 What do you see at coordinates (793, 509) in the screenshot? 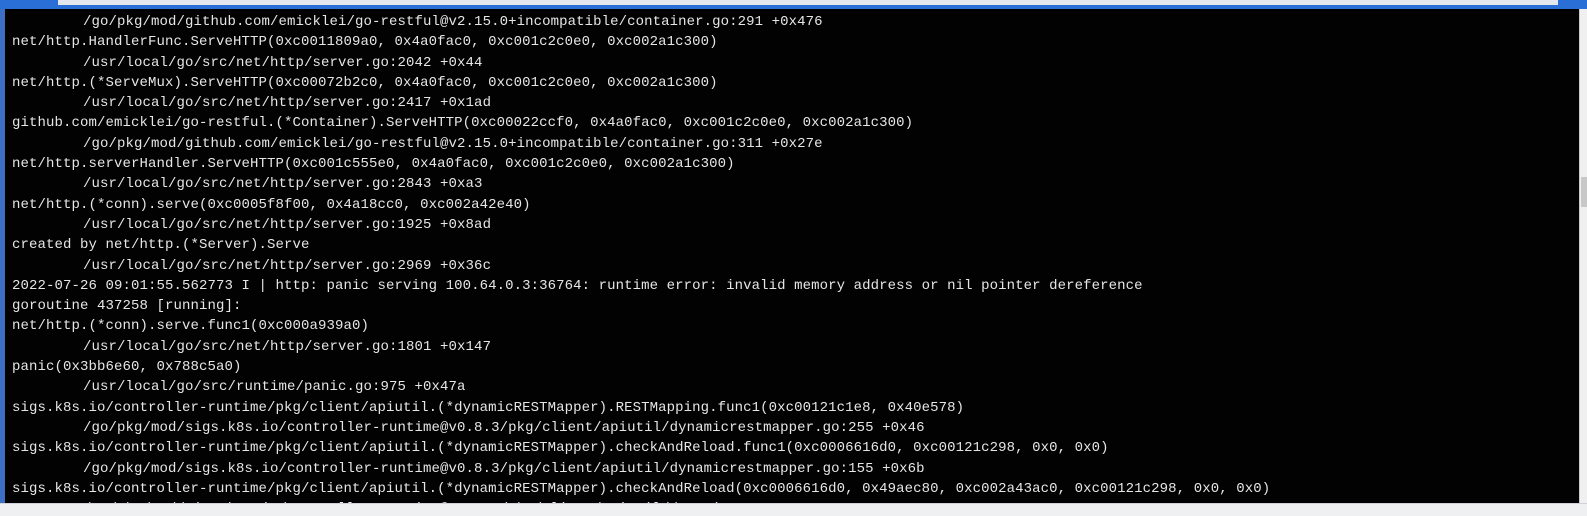
I see `status-bar` at bounding box center [793, 509].